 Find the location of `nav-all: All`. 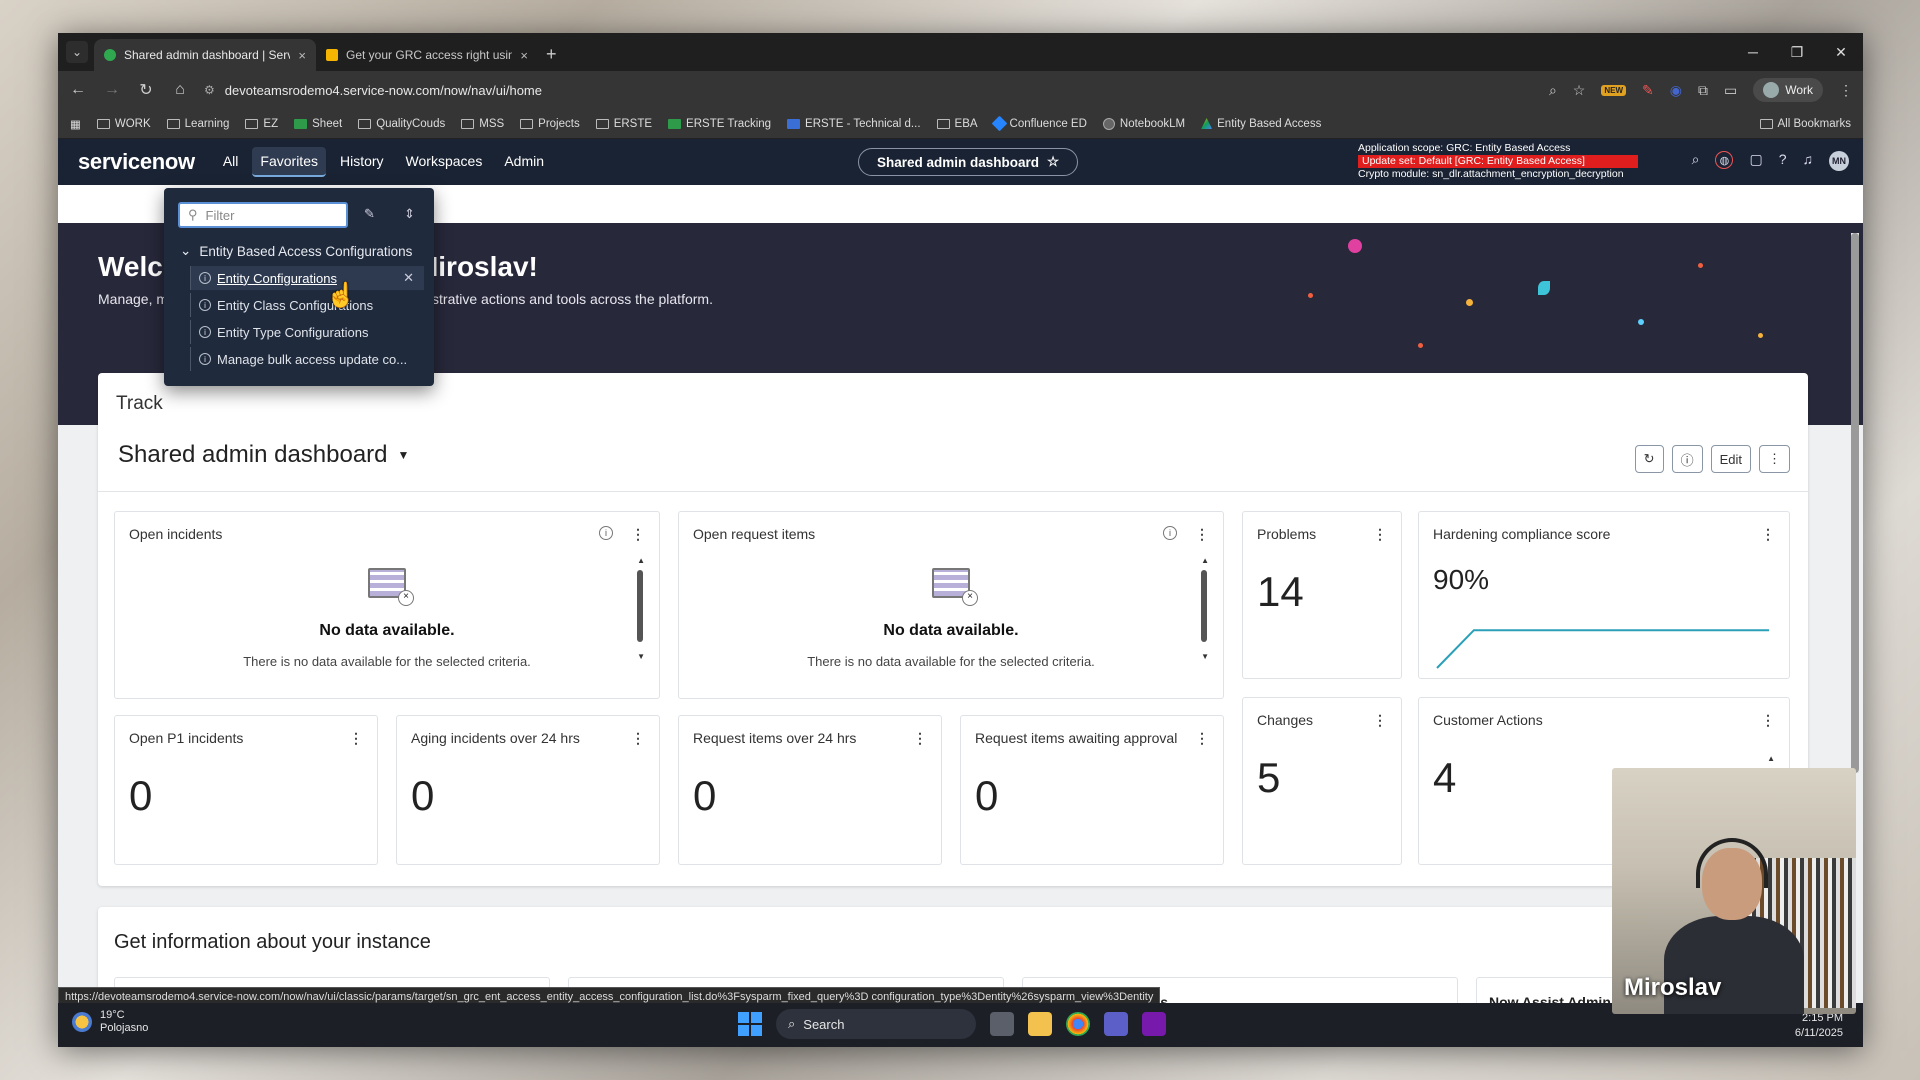

nav-all: All is located at coordinates (231, 162).